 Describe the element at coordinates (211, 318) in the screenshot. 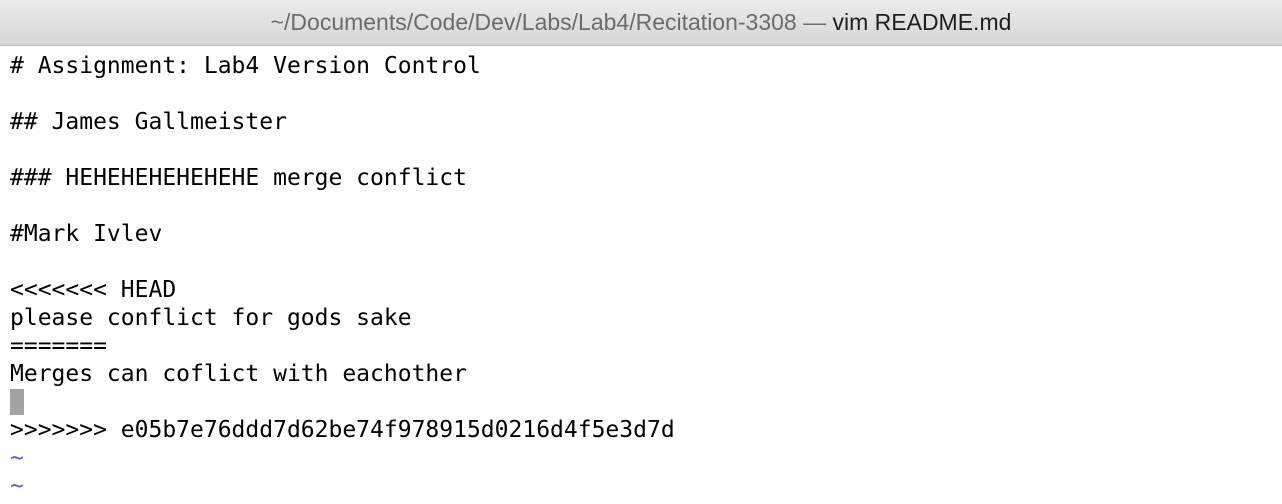

I see `buffer-line: please conflict for gods sake` at that location.